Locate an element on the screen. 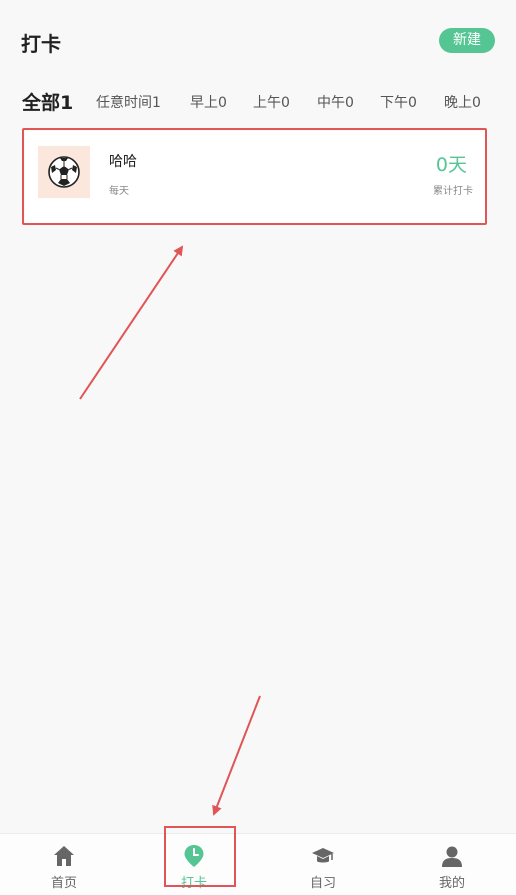 Image resolution: width=516 pixels, height=895 pixels. nav-study-label: 自习 is located at coordinates (322, 883).